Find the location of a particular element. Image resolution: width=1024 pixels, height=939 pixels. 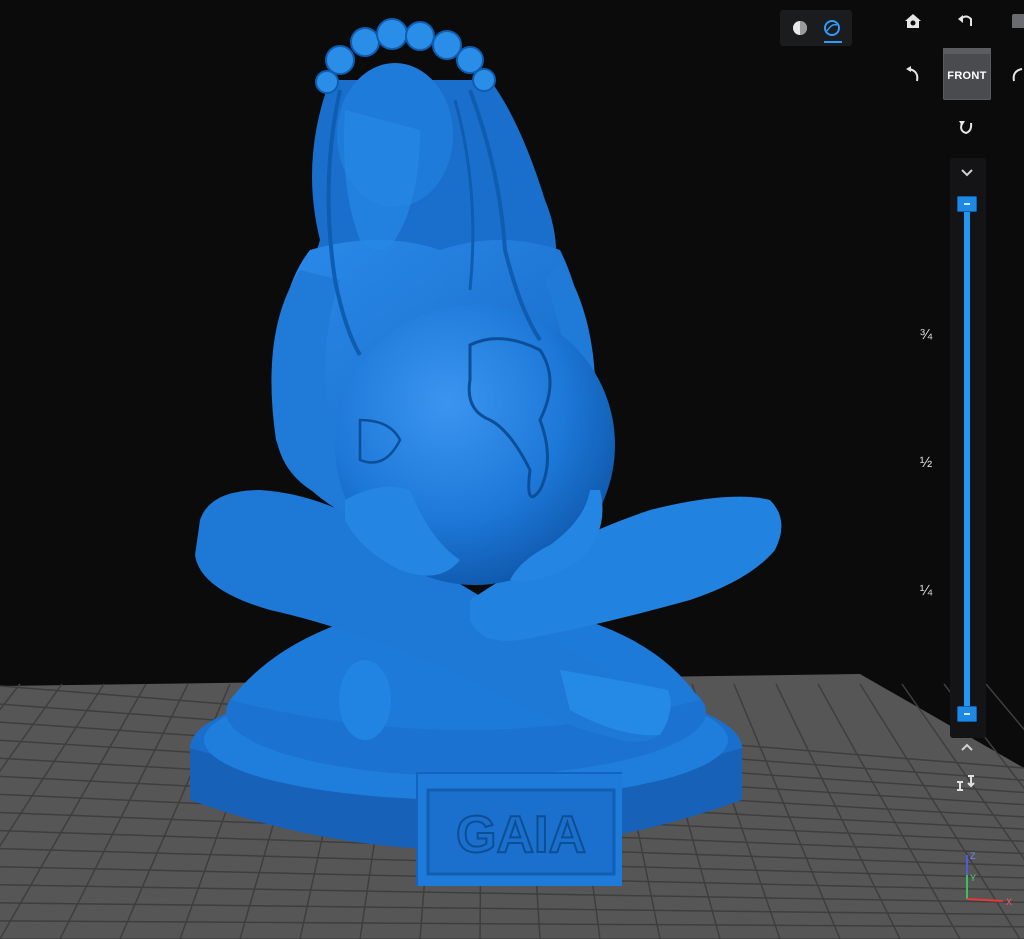

rotate-down-icon is located at coordinates (966, 128).